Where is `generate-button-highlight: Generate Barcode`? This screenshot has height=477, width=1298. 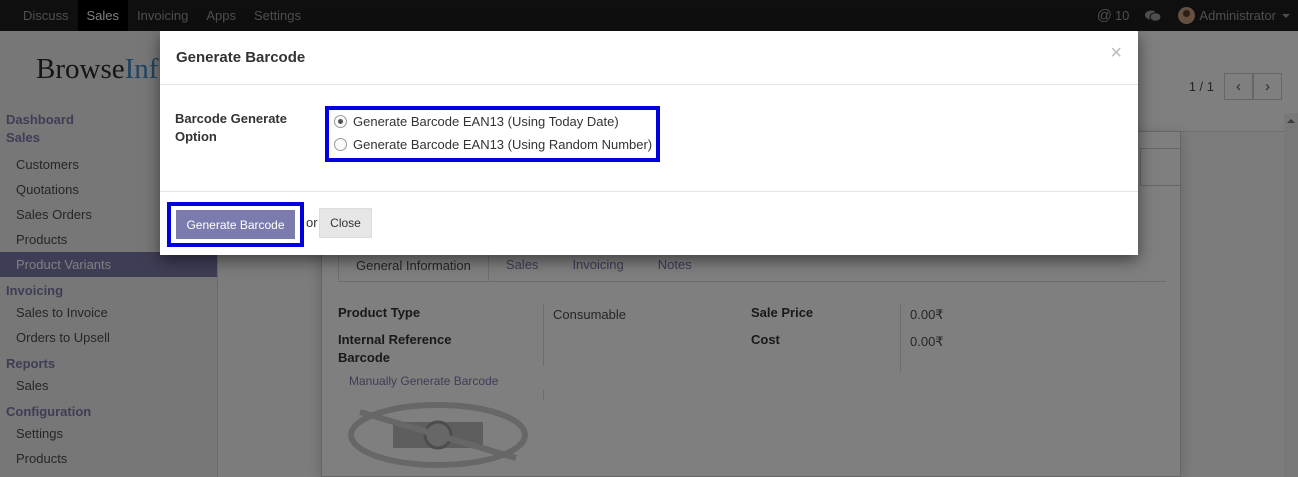
generate-button-highlight: Generate Barcode is located at coordinates (235, 224).